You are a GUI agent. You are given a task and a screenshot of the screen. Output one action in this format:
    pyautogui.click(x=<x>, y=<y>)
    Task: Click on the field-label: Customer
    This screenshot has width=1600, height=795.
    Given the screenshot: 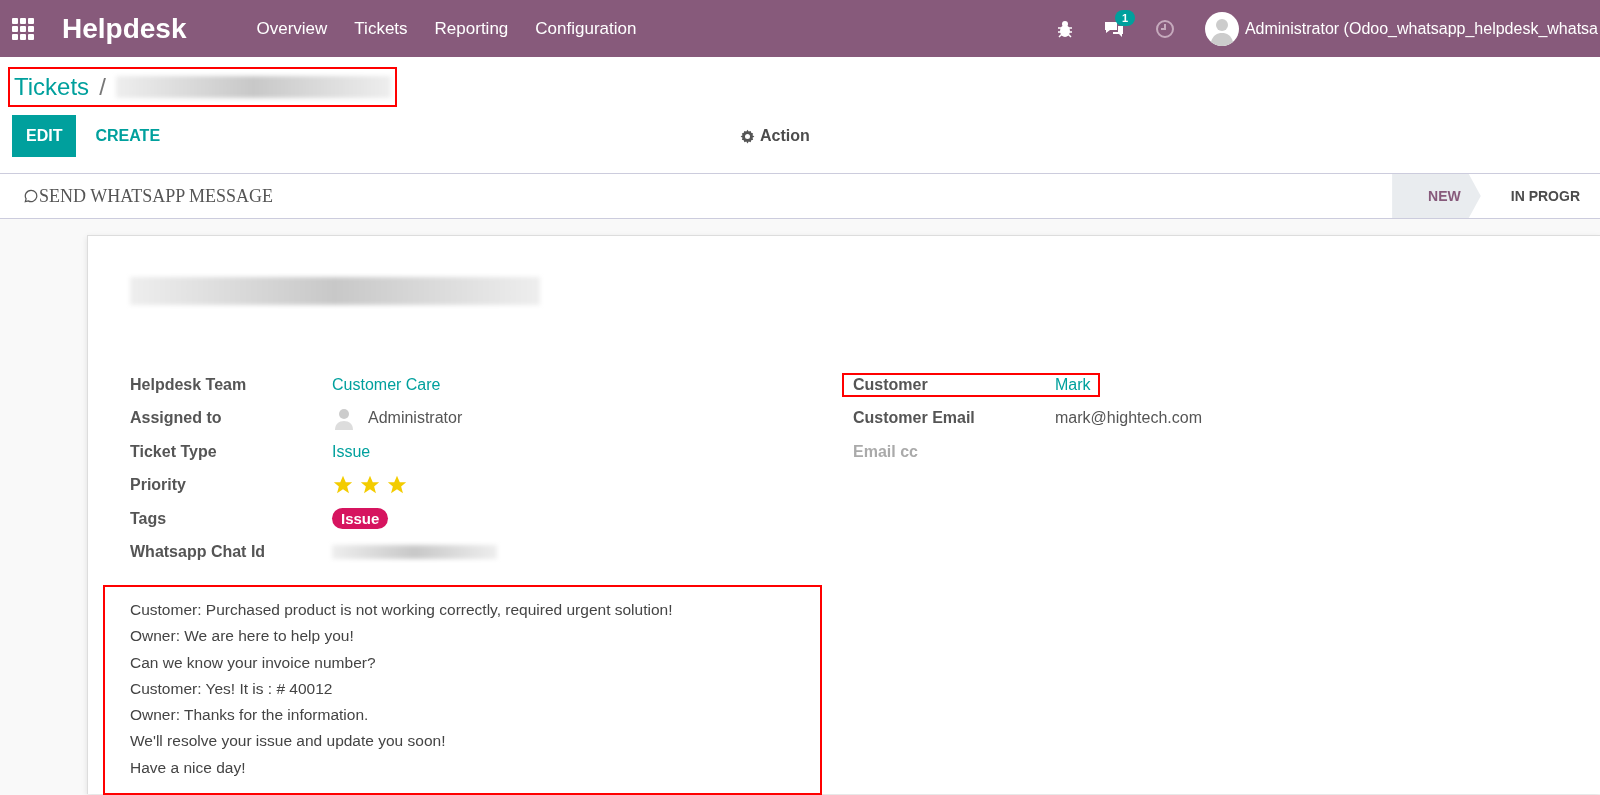 What is the action you would take?
    pyautogui.click(x=891, y=384)
    